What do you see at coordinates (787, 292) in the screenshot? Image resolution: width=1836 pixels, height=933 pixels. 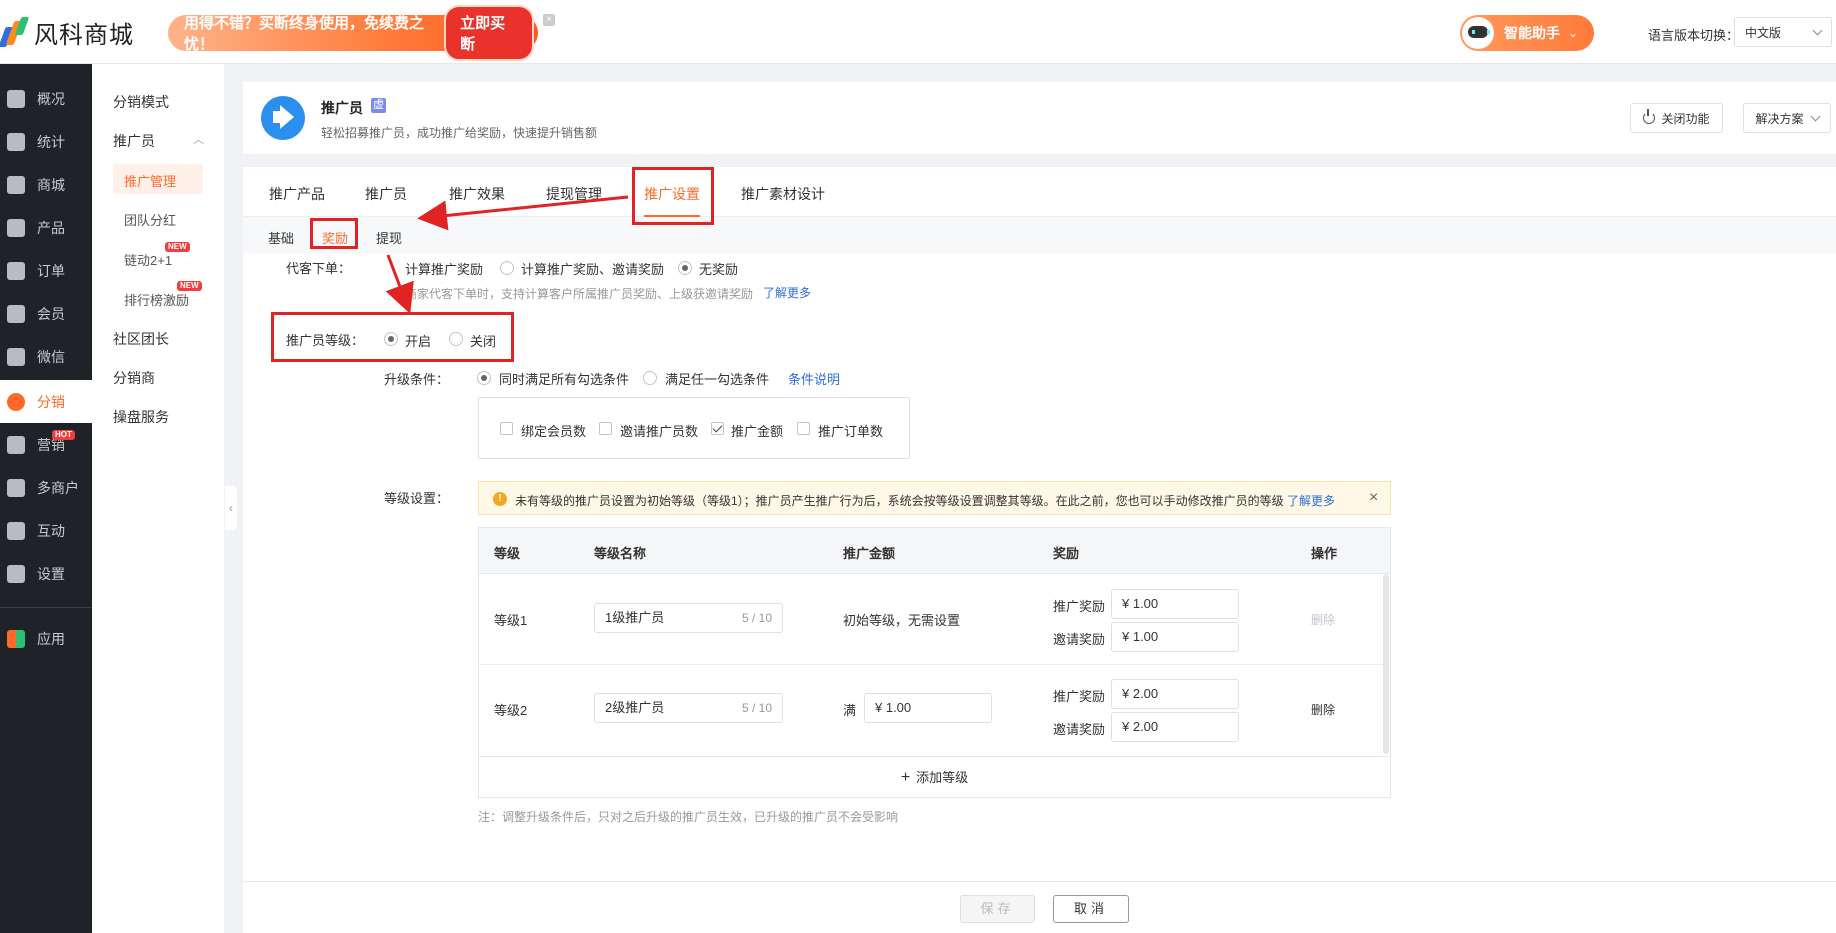 I see `learn-more-link: 了解更多` at bounding box center [787, 292].